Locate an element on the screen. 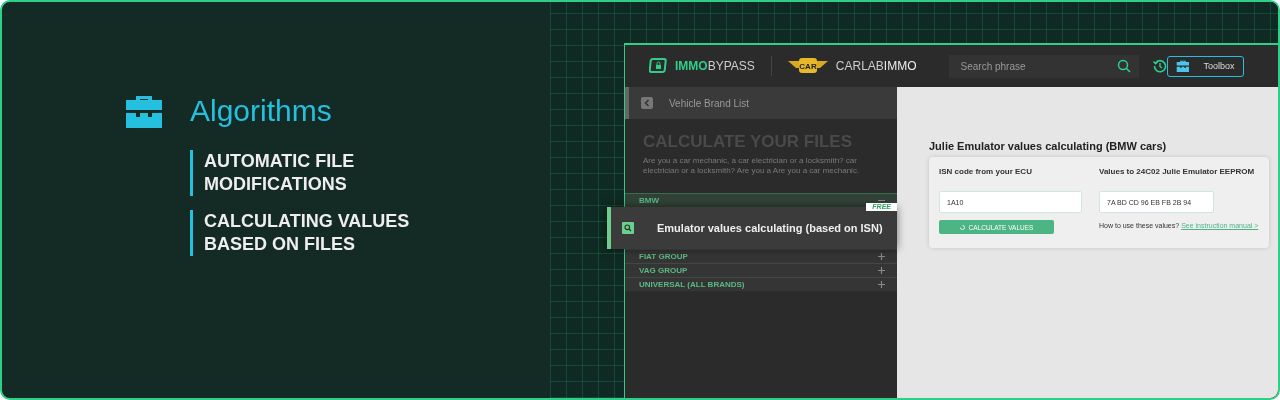 The image size is (1280, 400). logo: IMMOBYPASS is located at coordinates (702, 66).